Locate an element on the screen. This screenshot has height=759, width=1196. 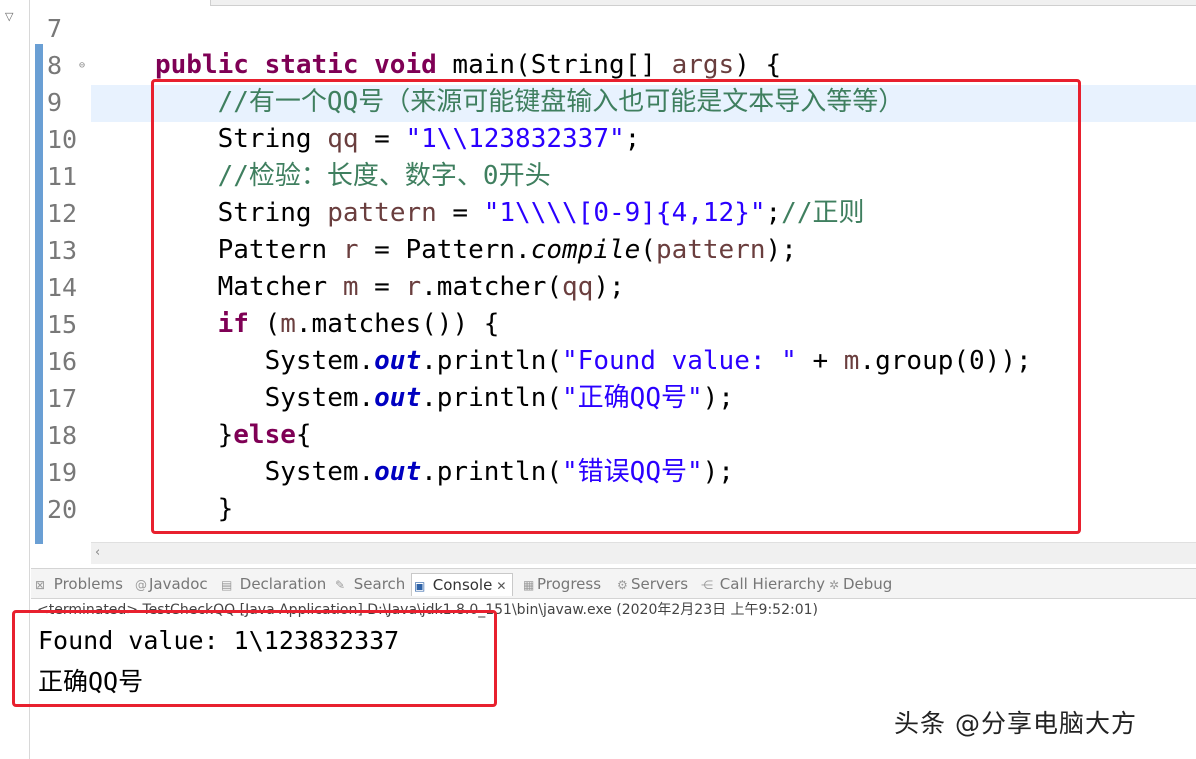
tab-progress: ▦ Progress is located at coordinates (562, 584).